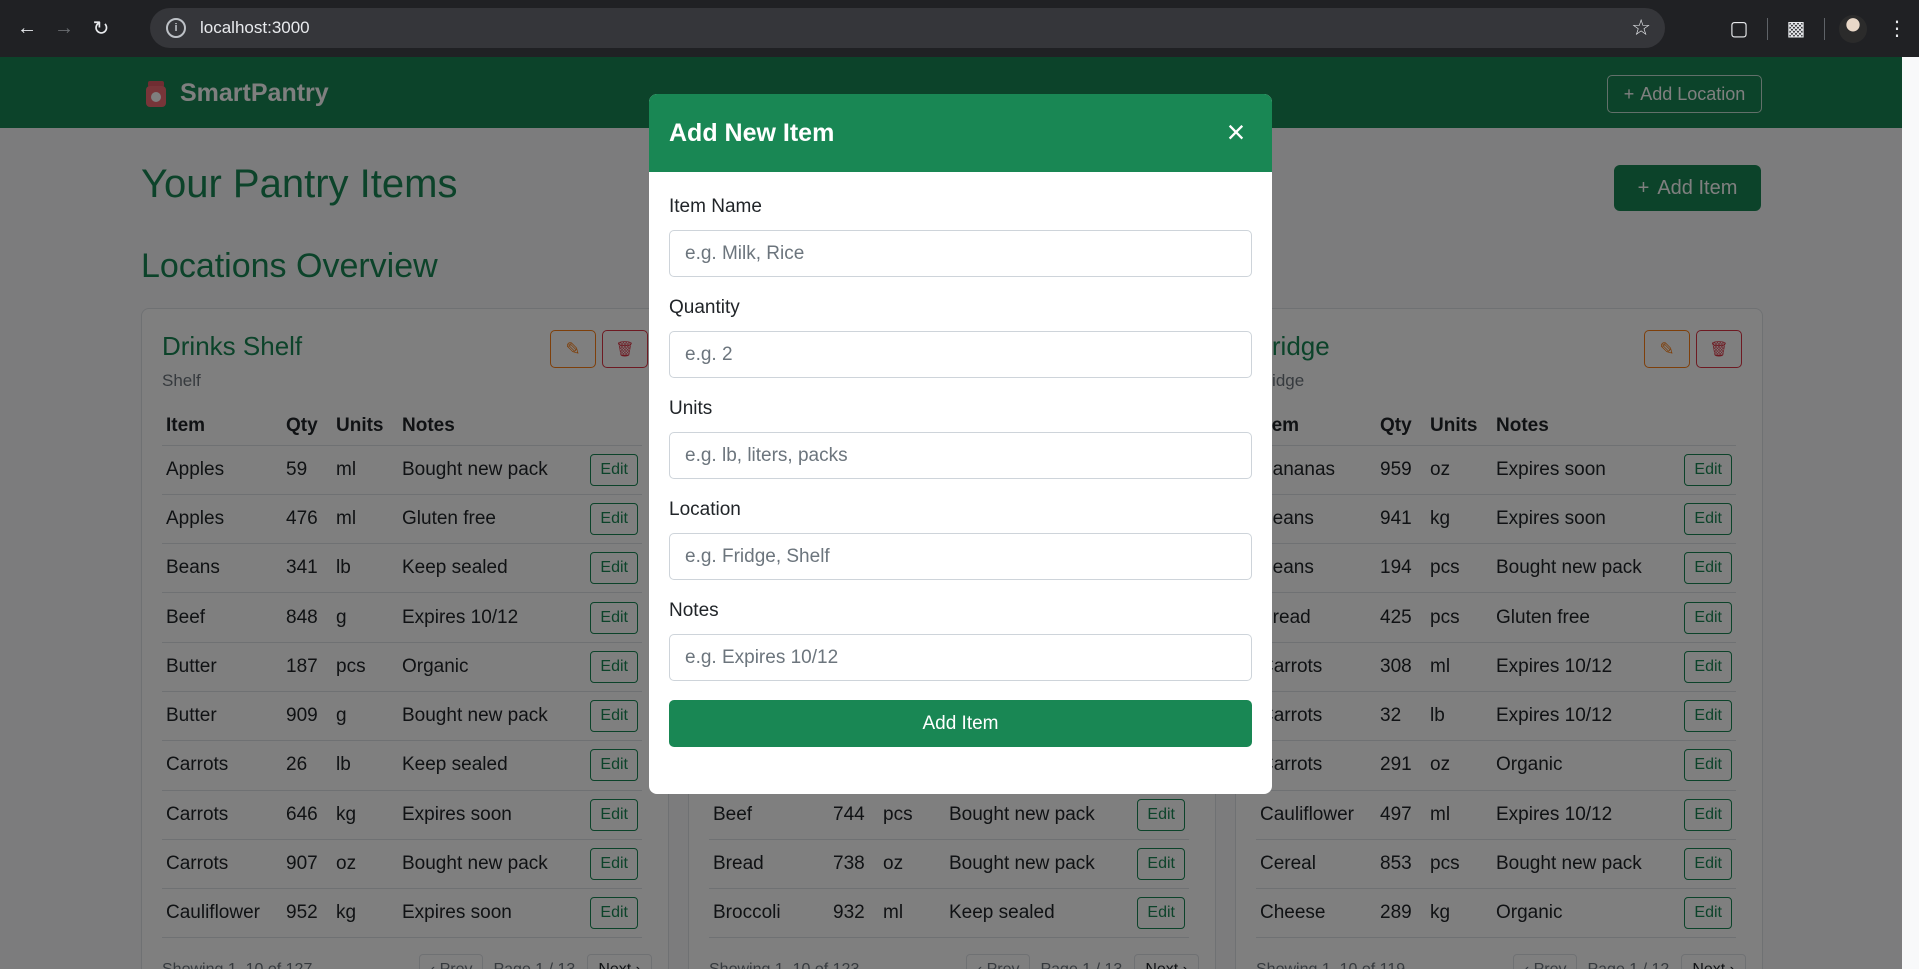  What do you see at coordinates (960, 354) in the screenshot?
I see `quantity-input` at bounding box center [960, 354].